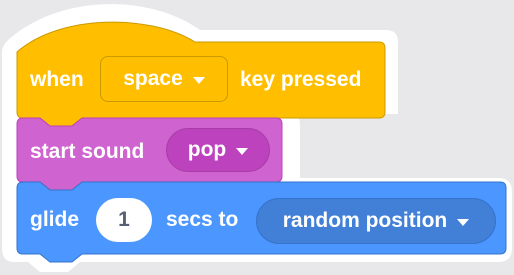  What do you see at coordinates (301, 79) in the screenshot?
I see `key-pressed-label: key pressed` at bounding box center [301, 79].